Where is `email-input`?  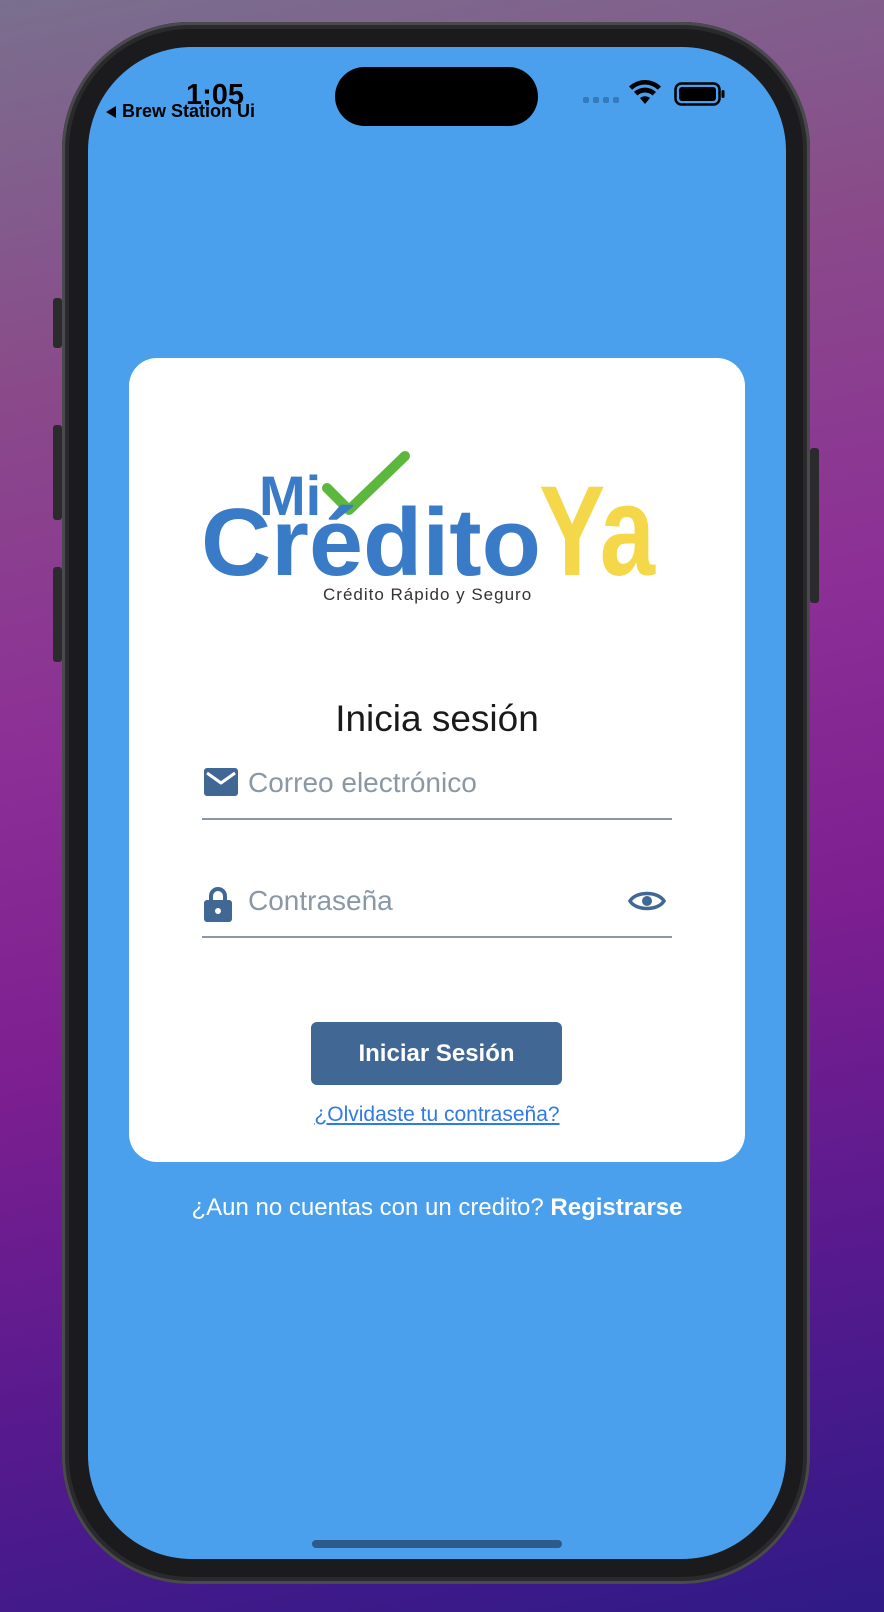
email-input is located at coordinates (428, 783).